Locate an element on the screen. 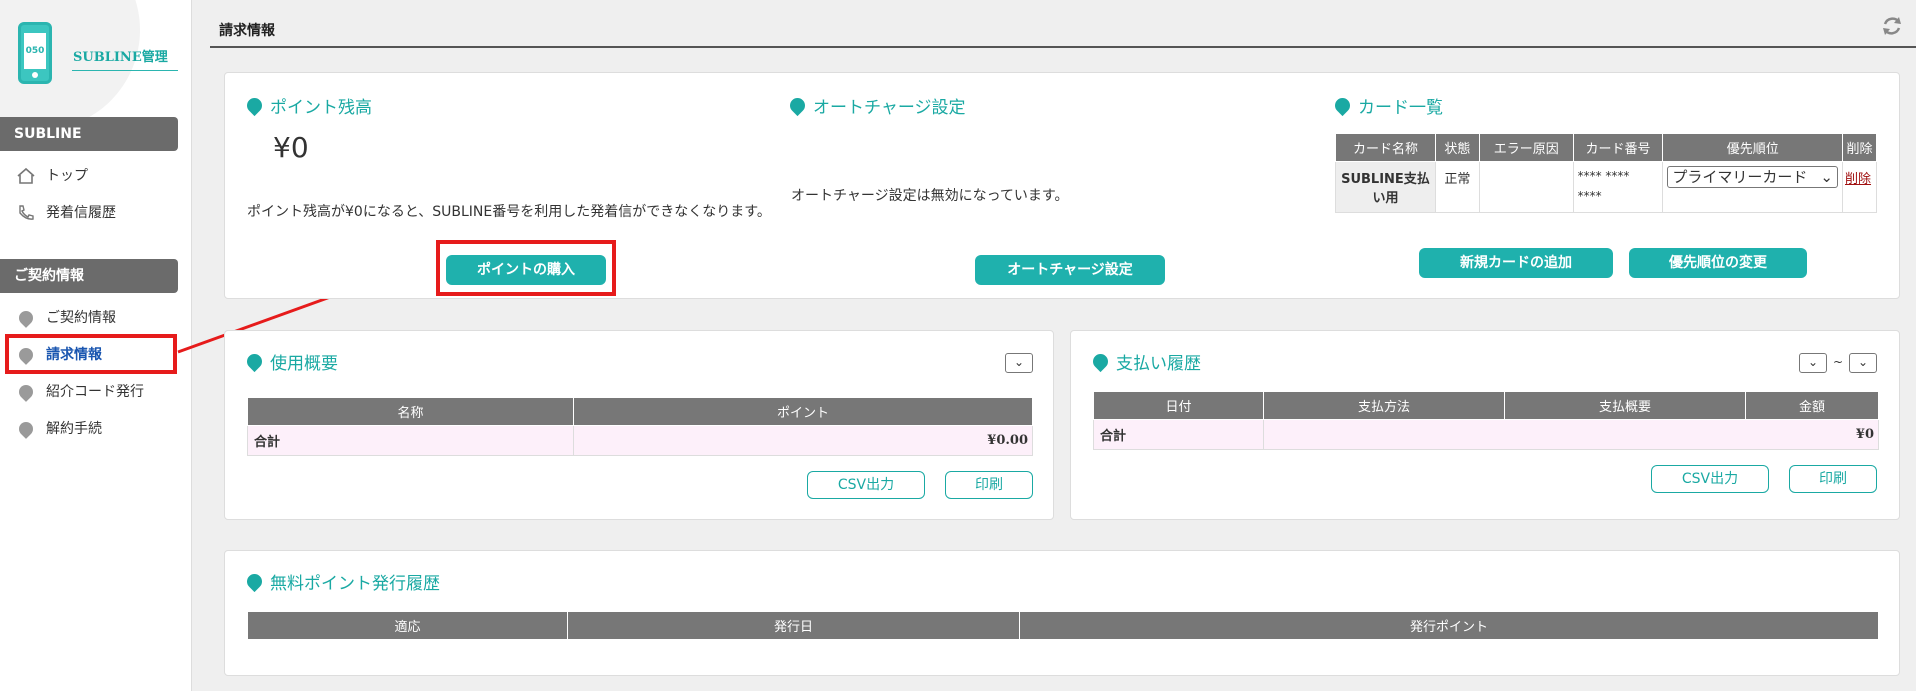  free-points-table: 適応 発行日 発行ポイント is located at coordinates (1063, 625).